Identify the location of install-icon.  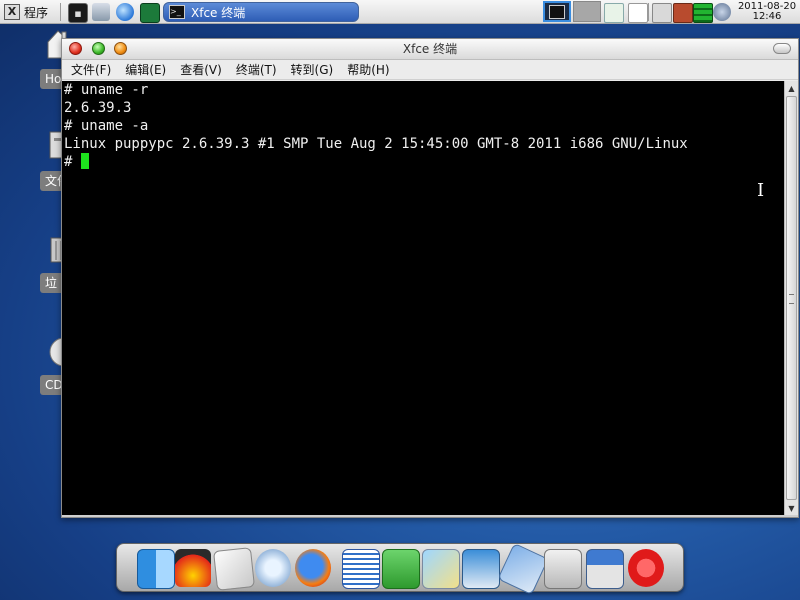
(605, 569).